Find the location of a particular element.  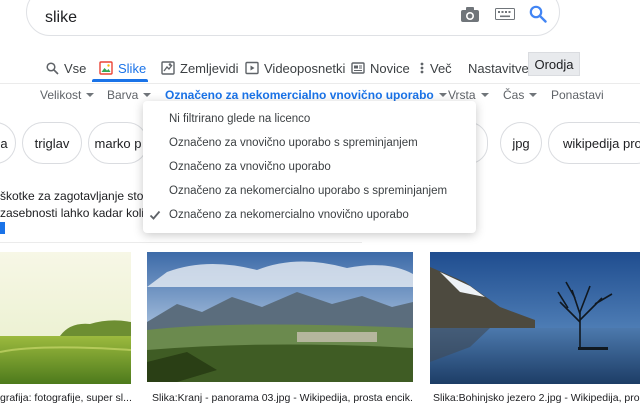

tab-maps: Zemljevidi is located at coordinates (199, 68).